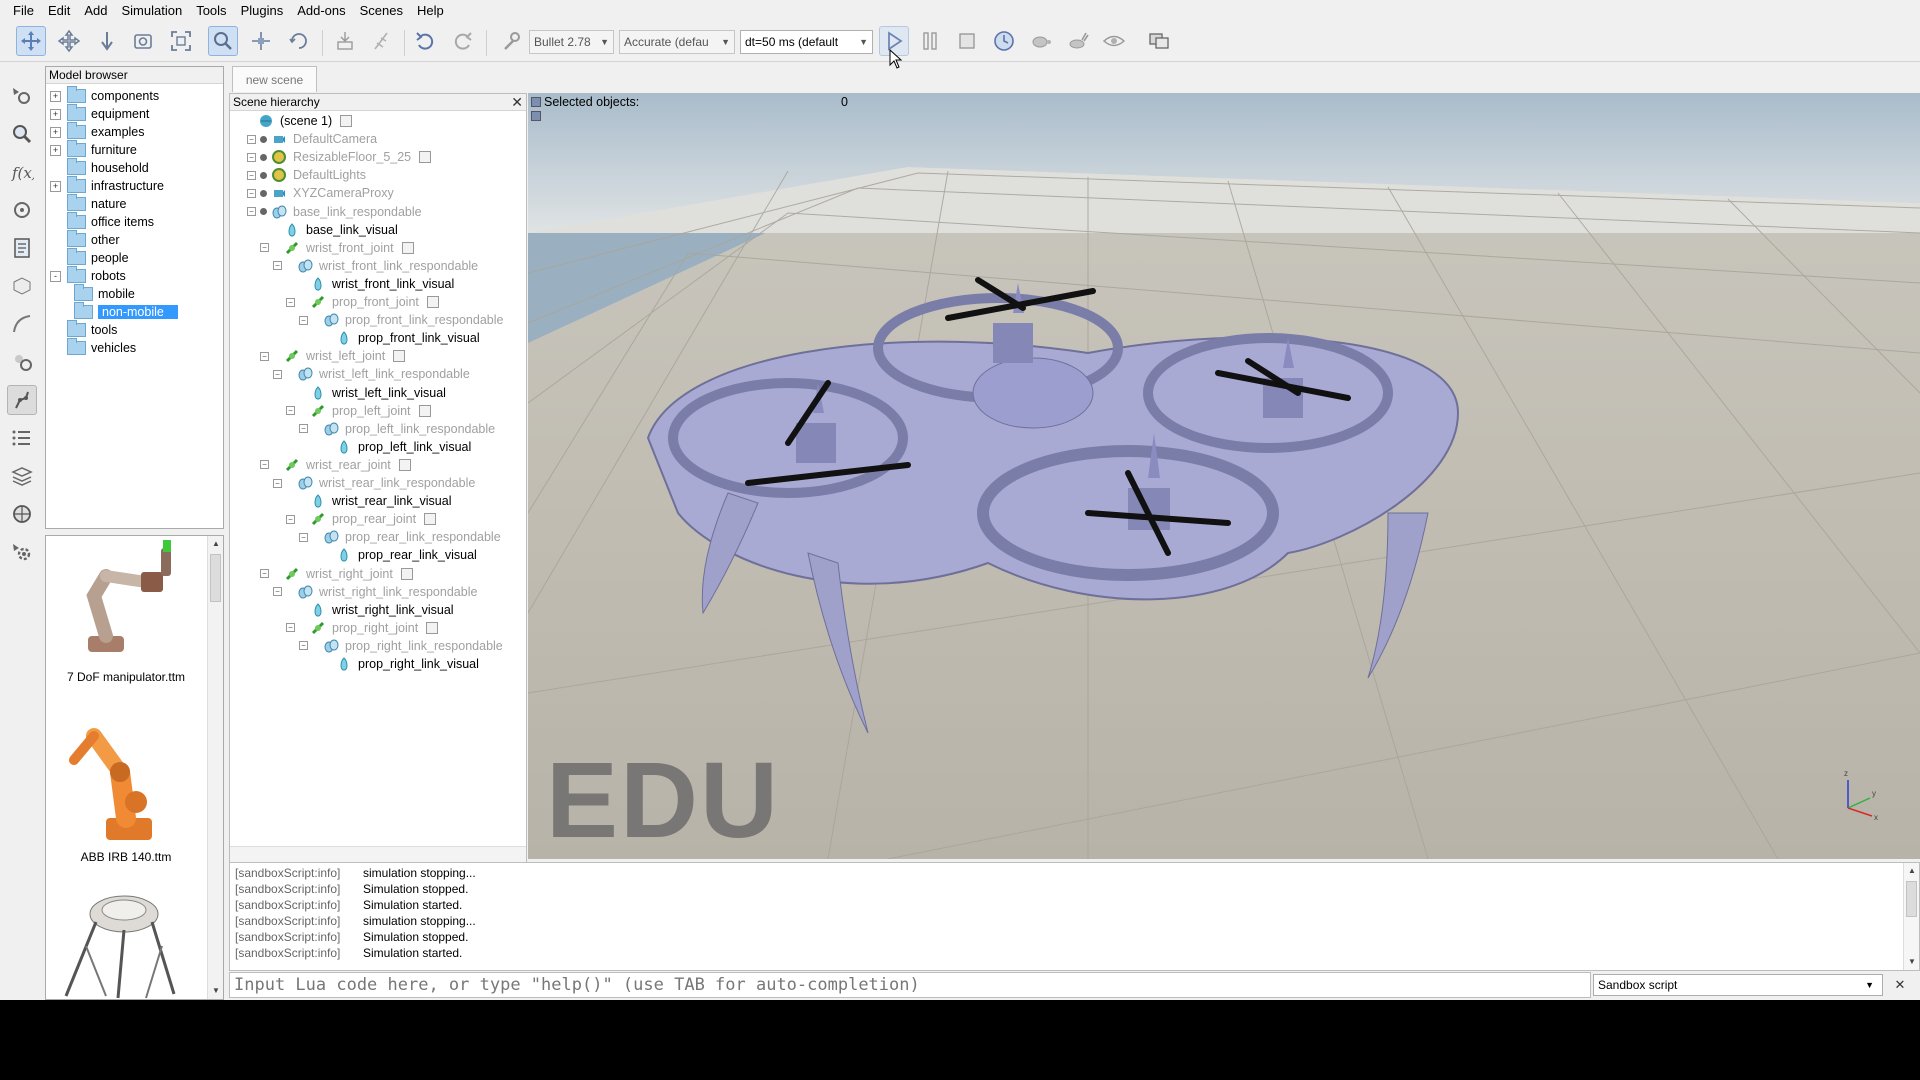 The image size is (1920, 1080). Describe the element at coordinates (1114, 41) in the screenshot. I see `visualization-toggle-button` at that location.